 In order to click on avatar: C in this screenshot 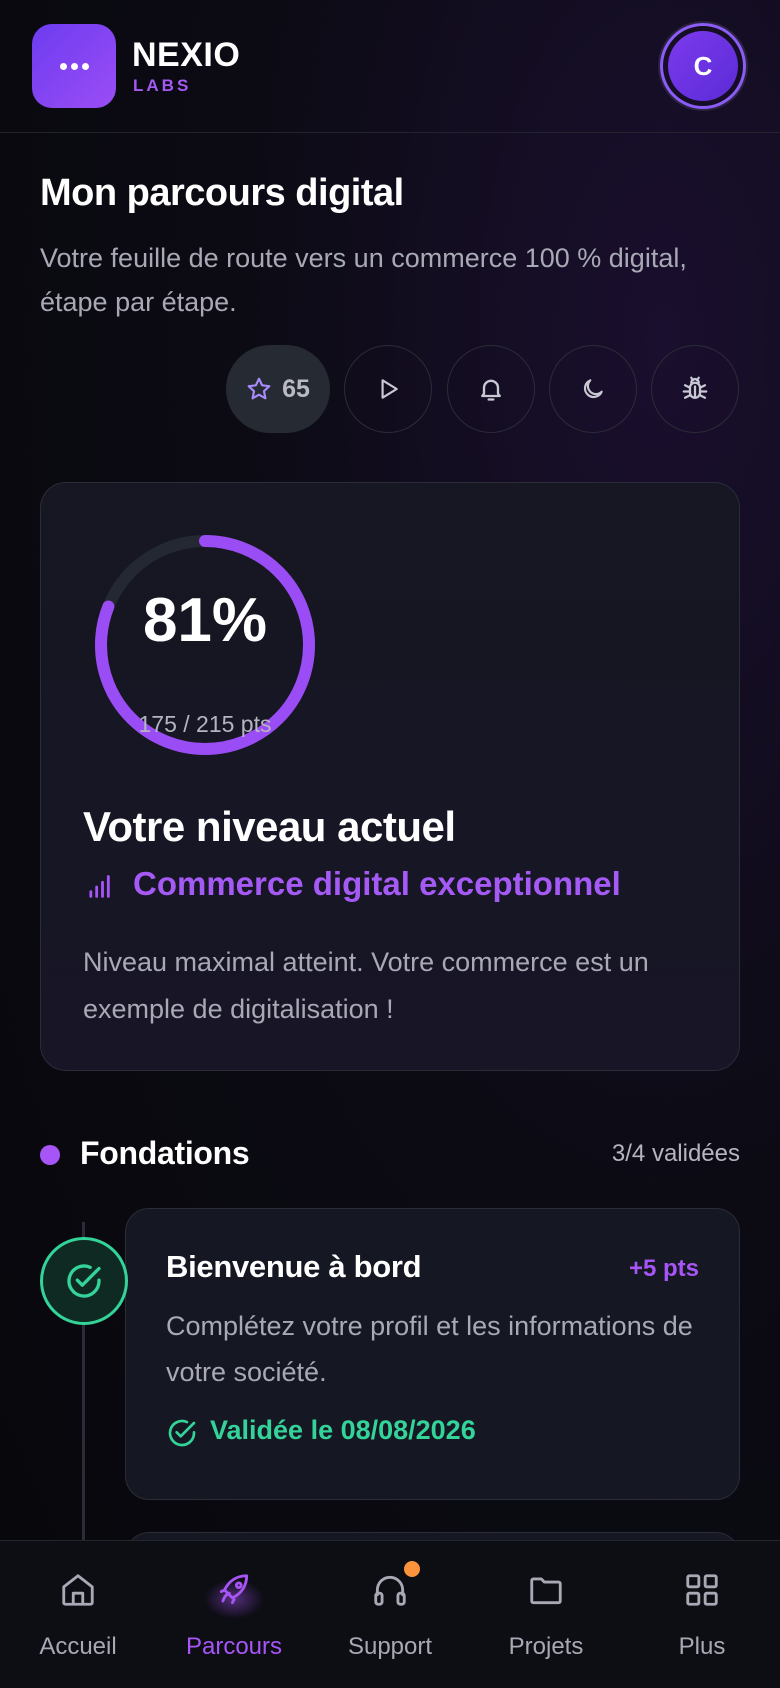, I will do `click(703, 66)`.